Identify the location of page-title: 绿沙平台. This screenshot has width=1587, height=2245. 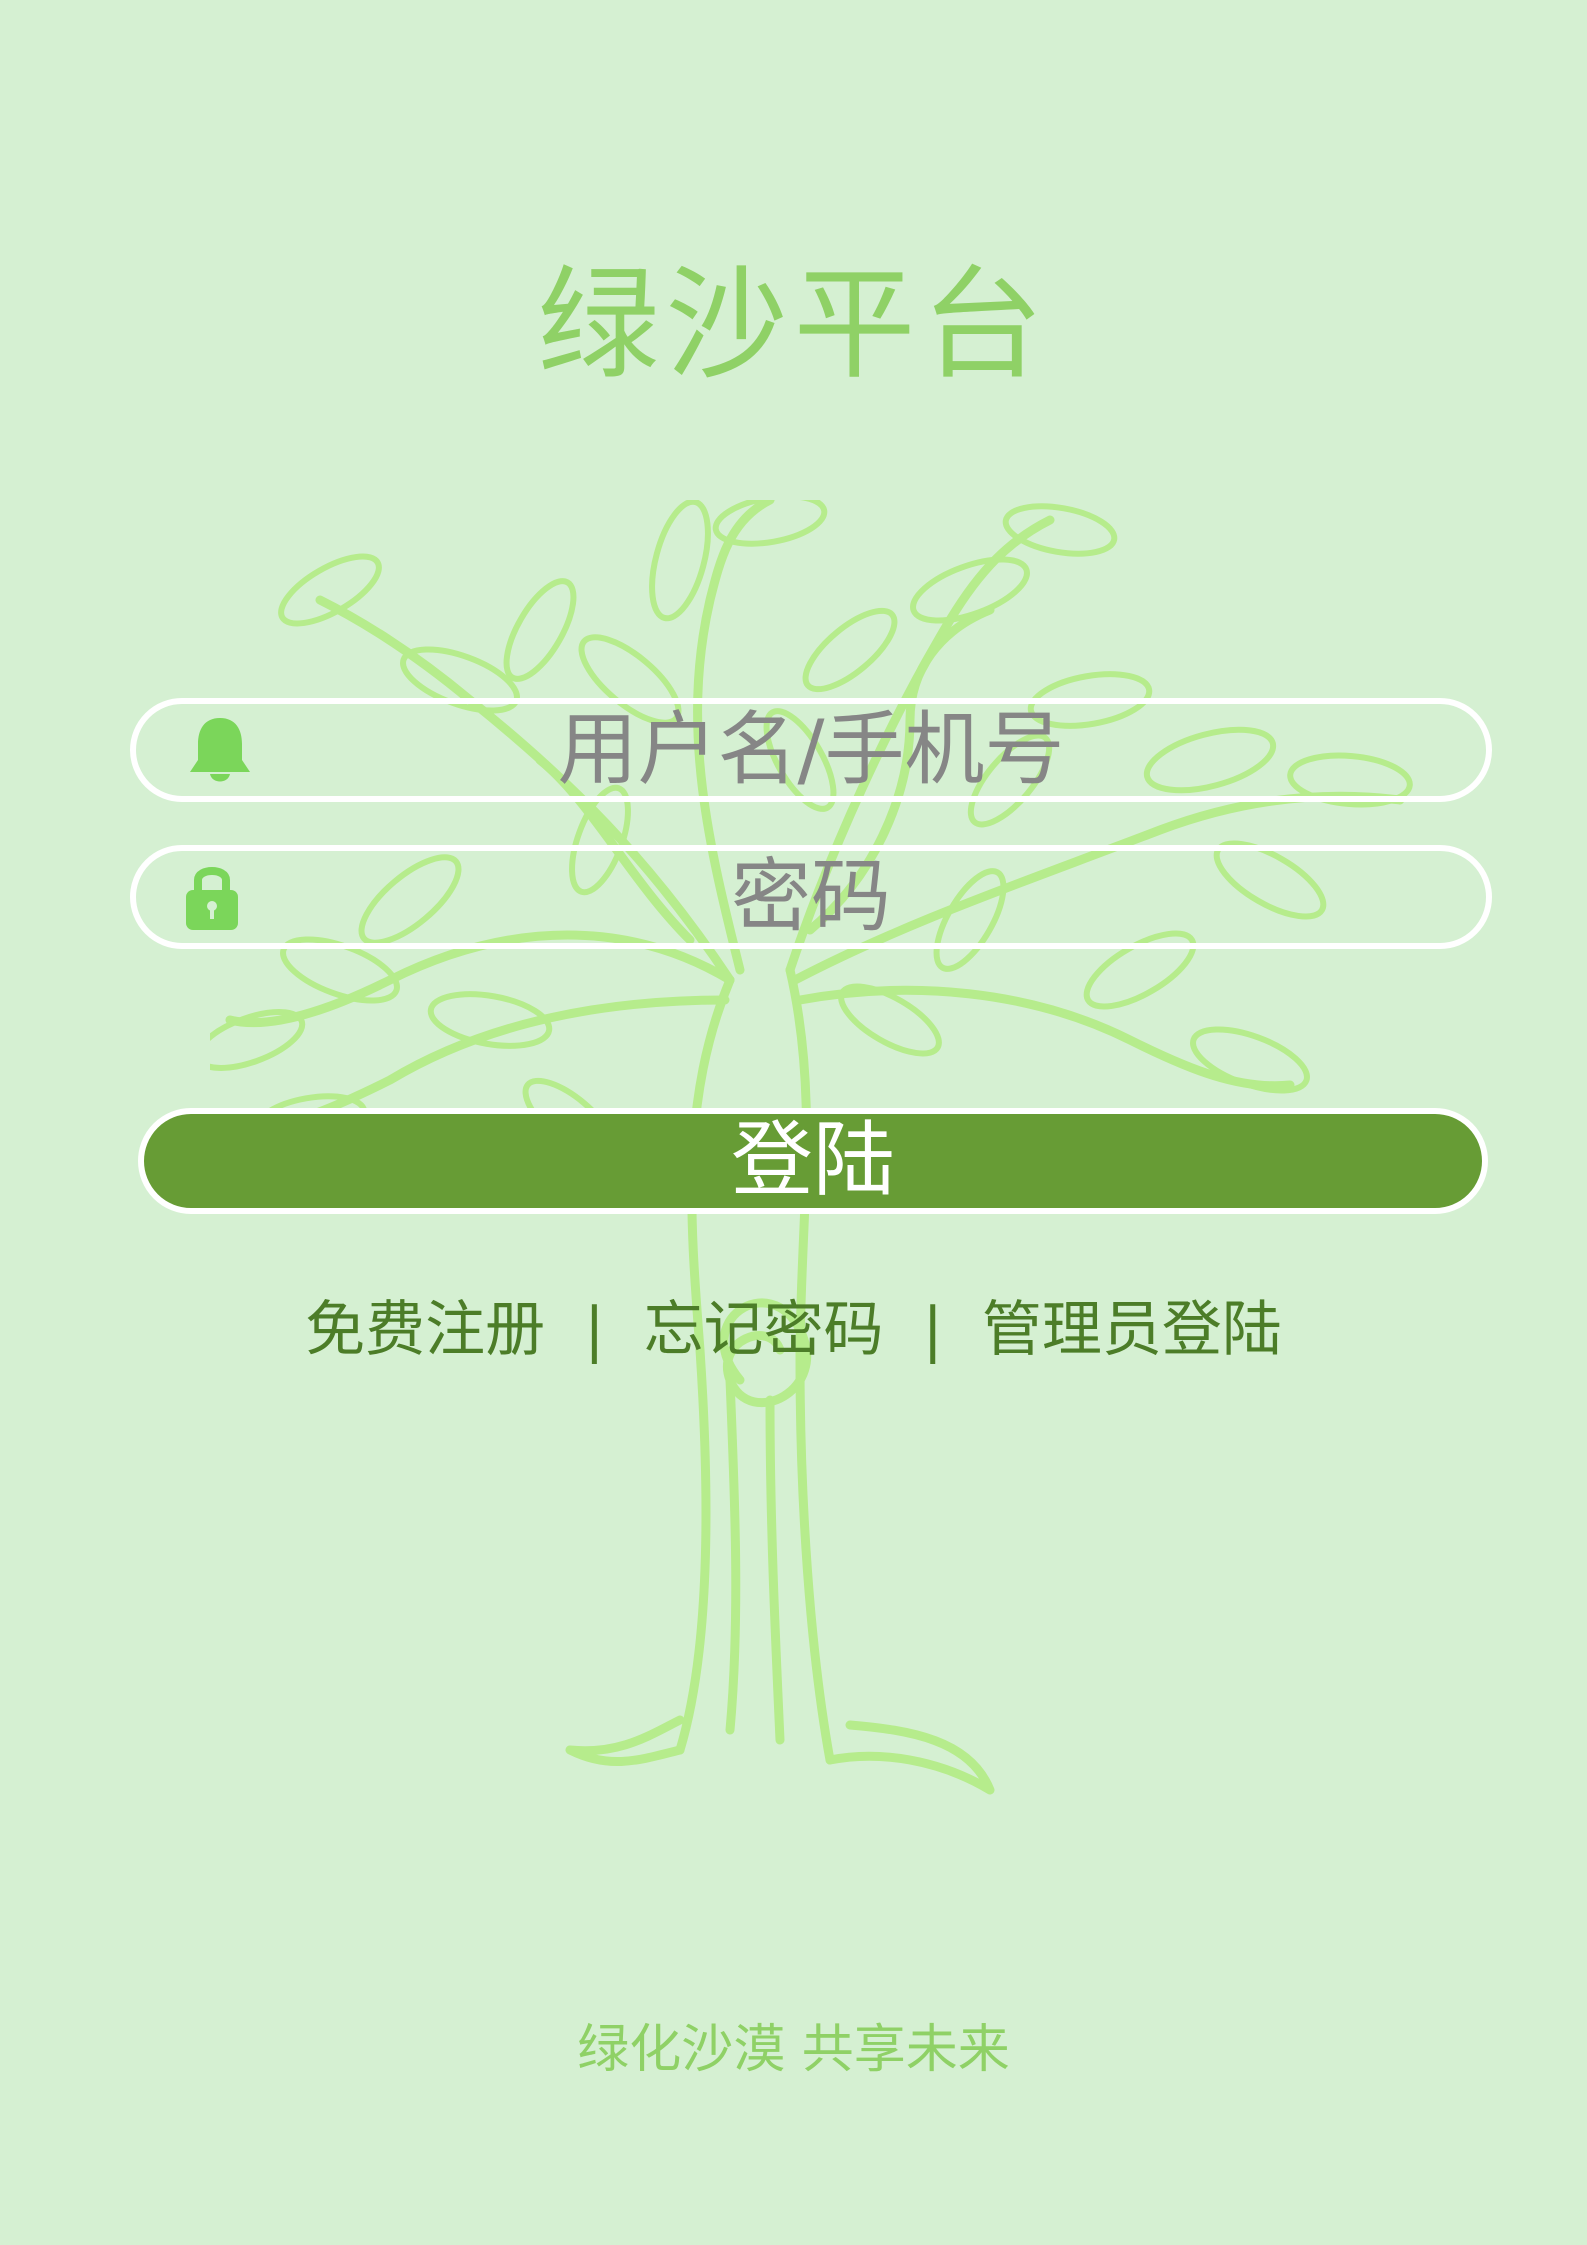
(793, 325).